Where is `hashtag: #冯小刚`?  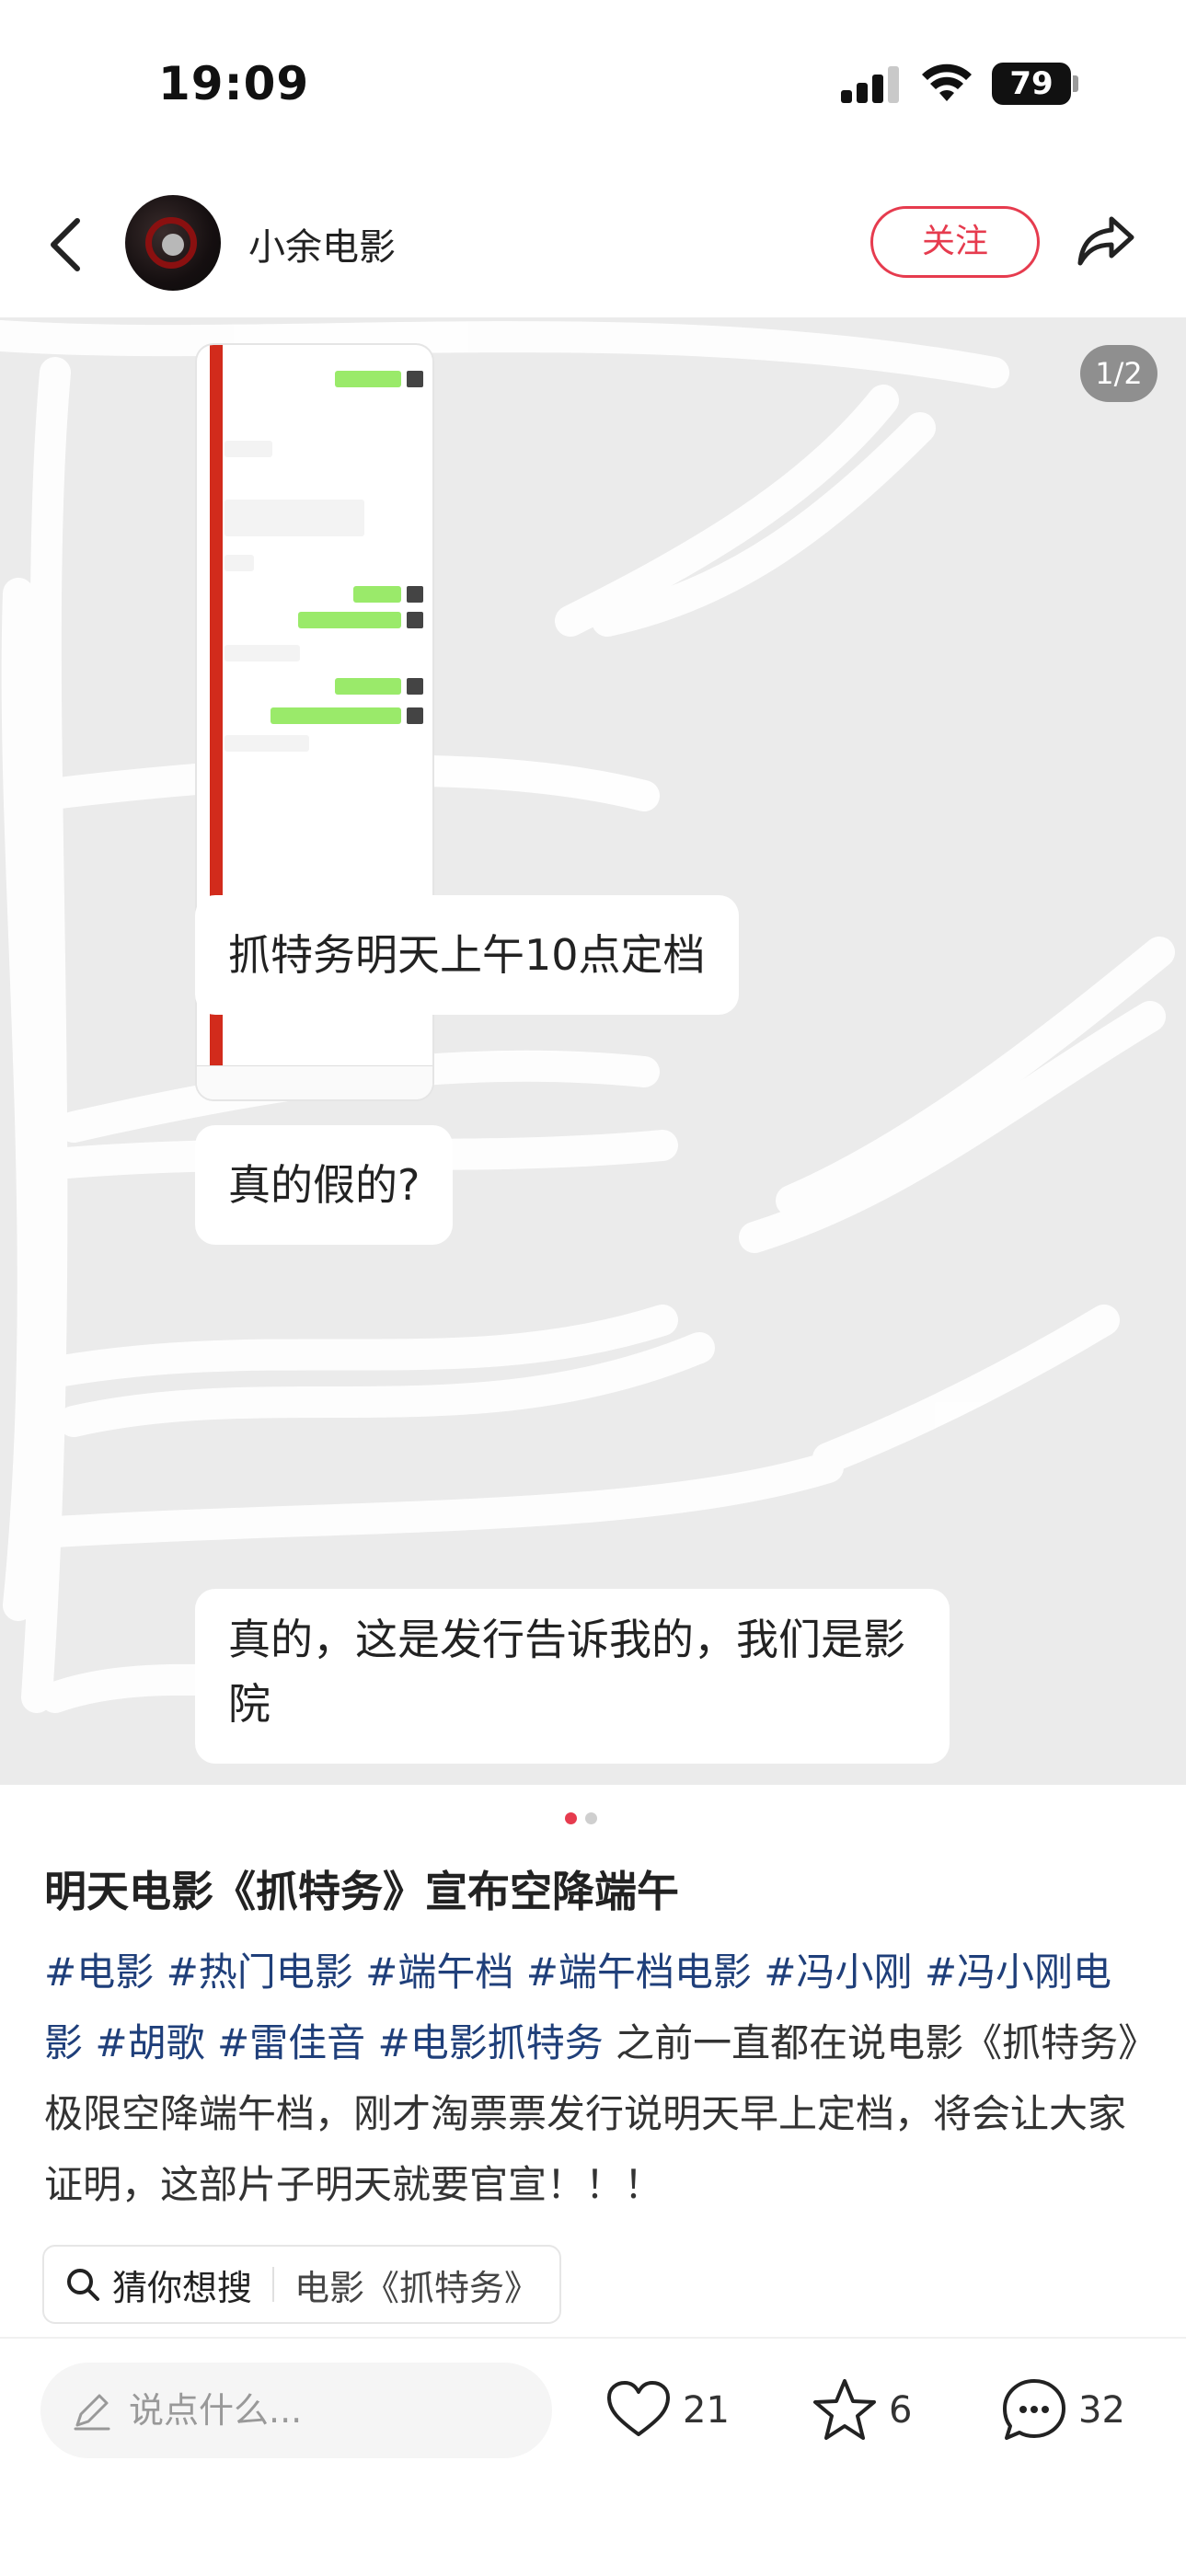
hashtag: #冯小刚 is located at coordinates (838, 1972).